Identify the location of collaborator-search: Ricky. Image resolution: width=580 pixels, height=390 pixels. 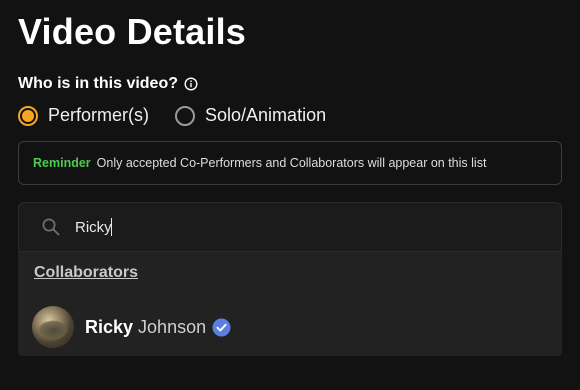
(290, 227).